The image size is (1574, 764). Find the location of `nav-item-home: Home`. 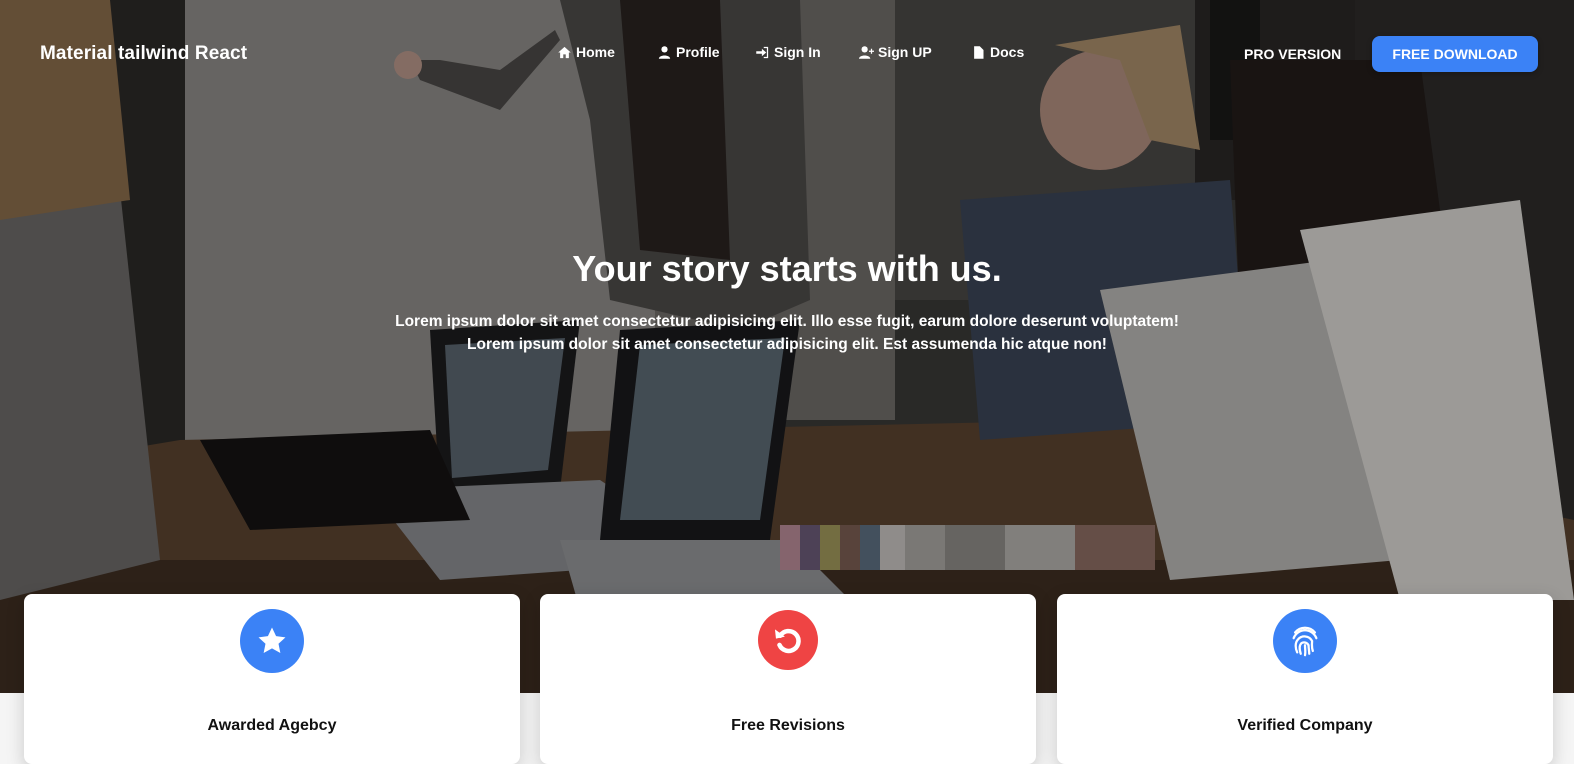

nav-item-home: Home is located at coordinates (586, 52).